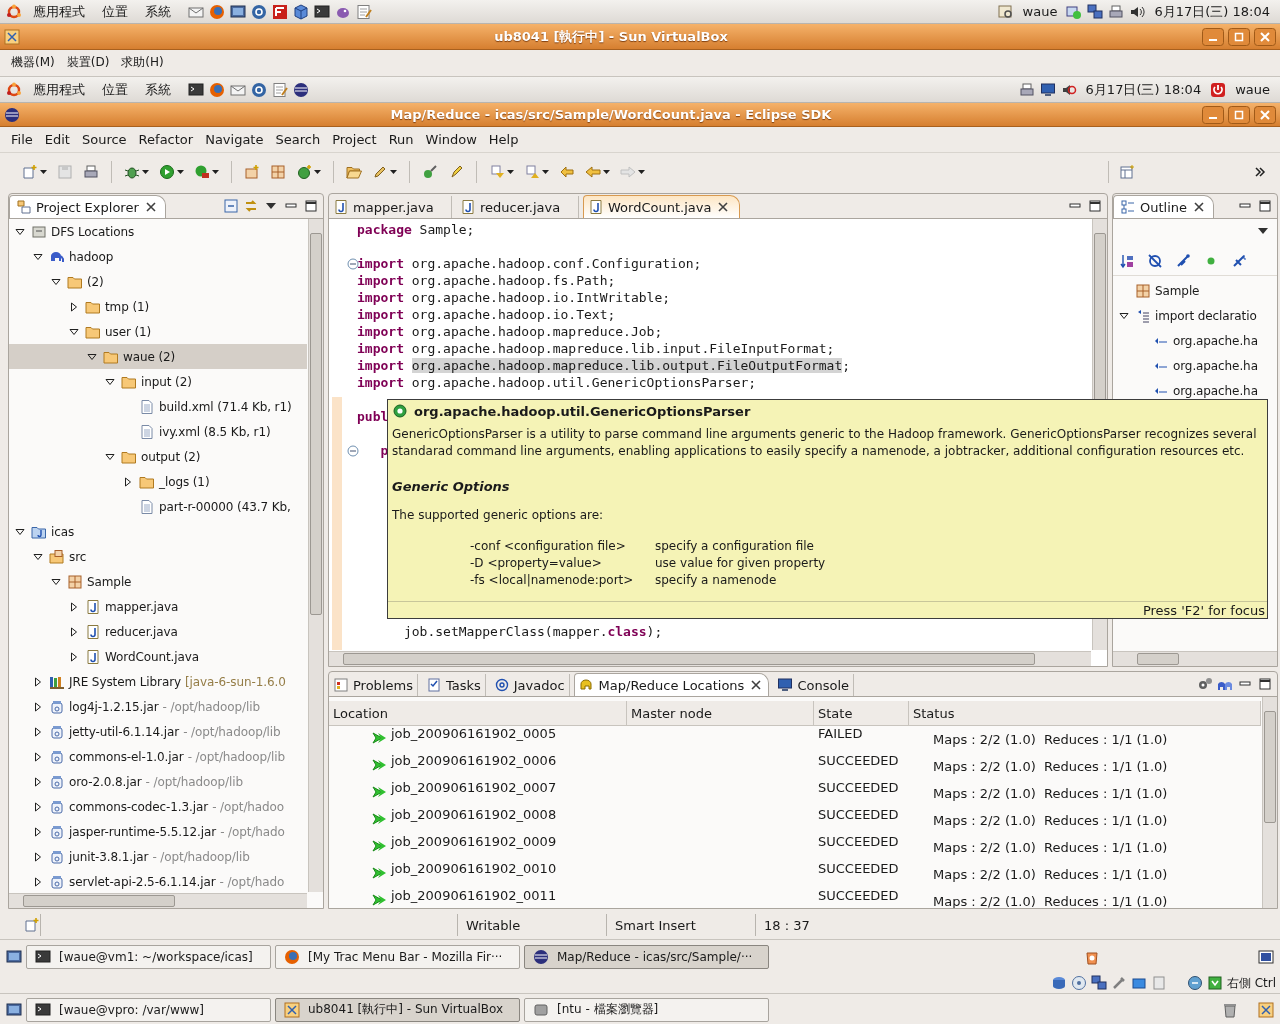 This screenshot has height=1024, width=1280. Describe the element at coordinates (196, 89) in the screenshot. I see `terminal-icon` at that location.